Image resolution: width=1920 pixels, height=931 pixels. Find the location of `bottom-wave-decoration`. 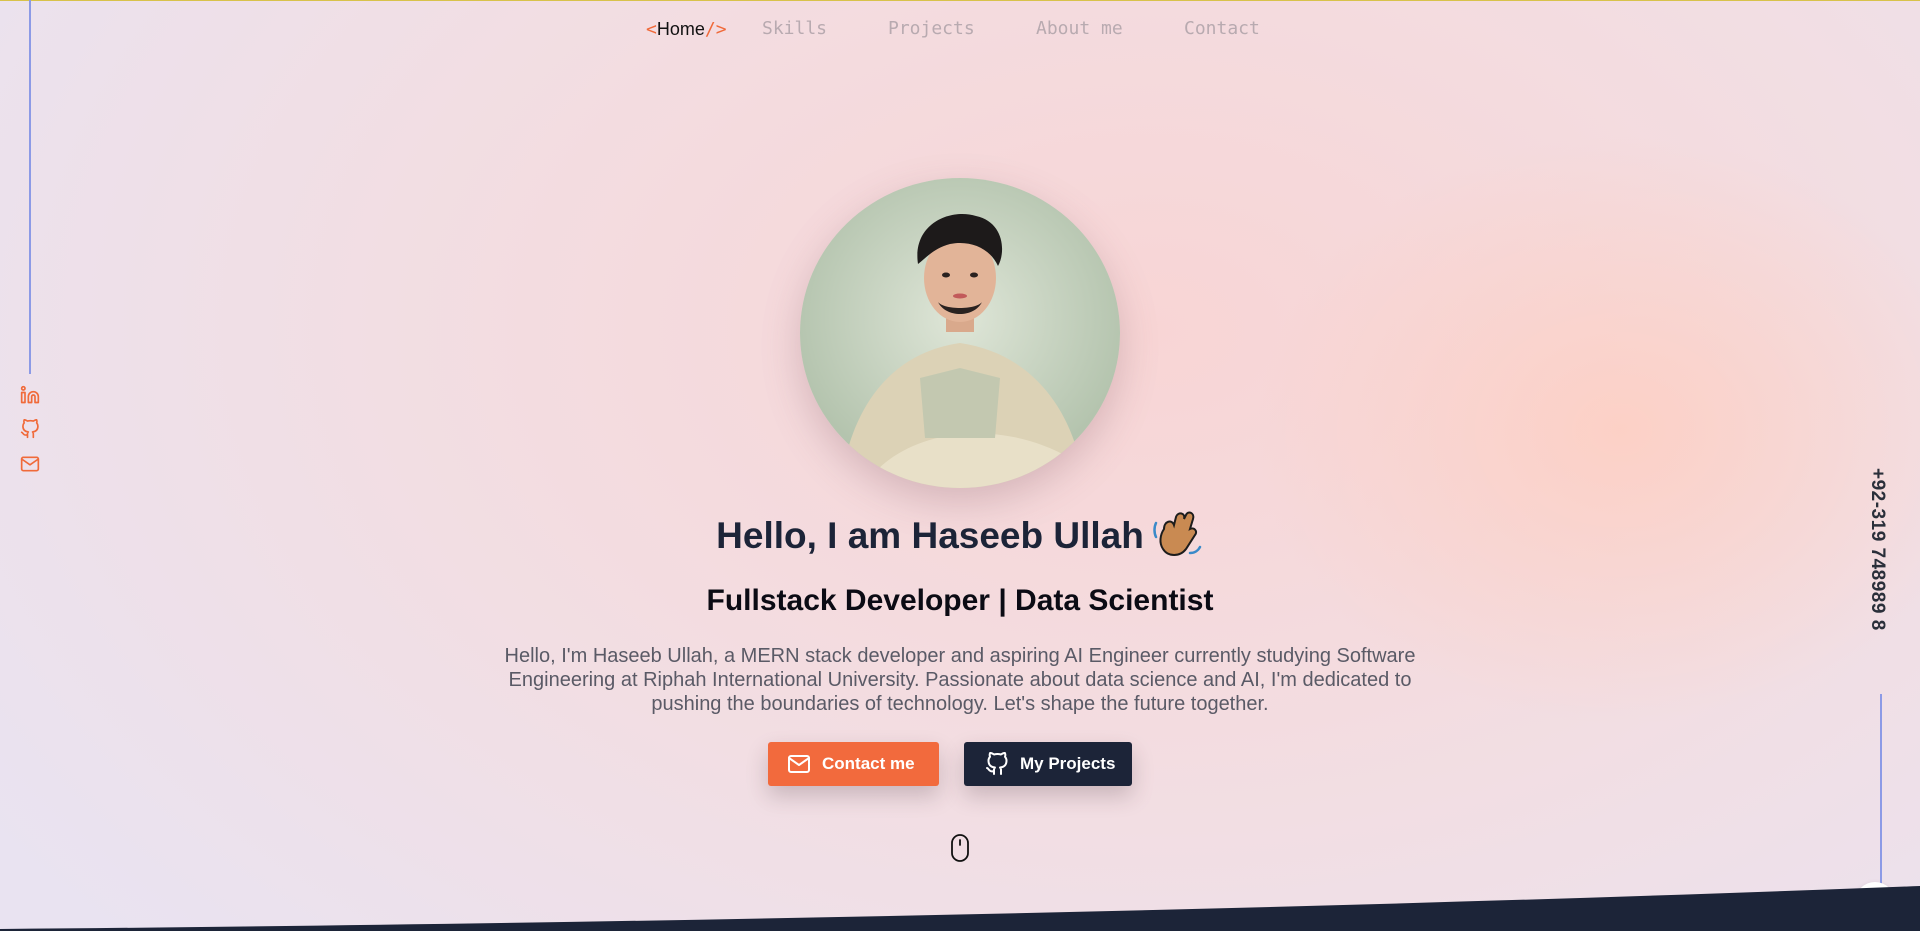

bottom-wave-decoration is located at coordinates (960, 908).